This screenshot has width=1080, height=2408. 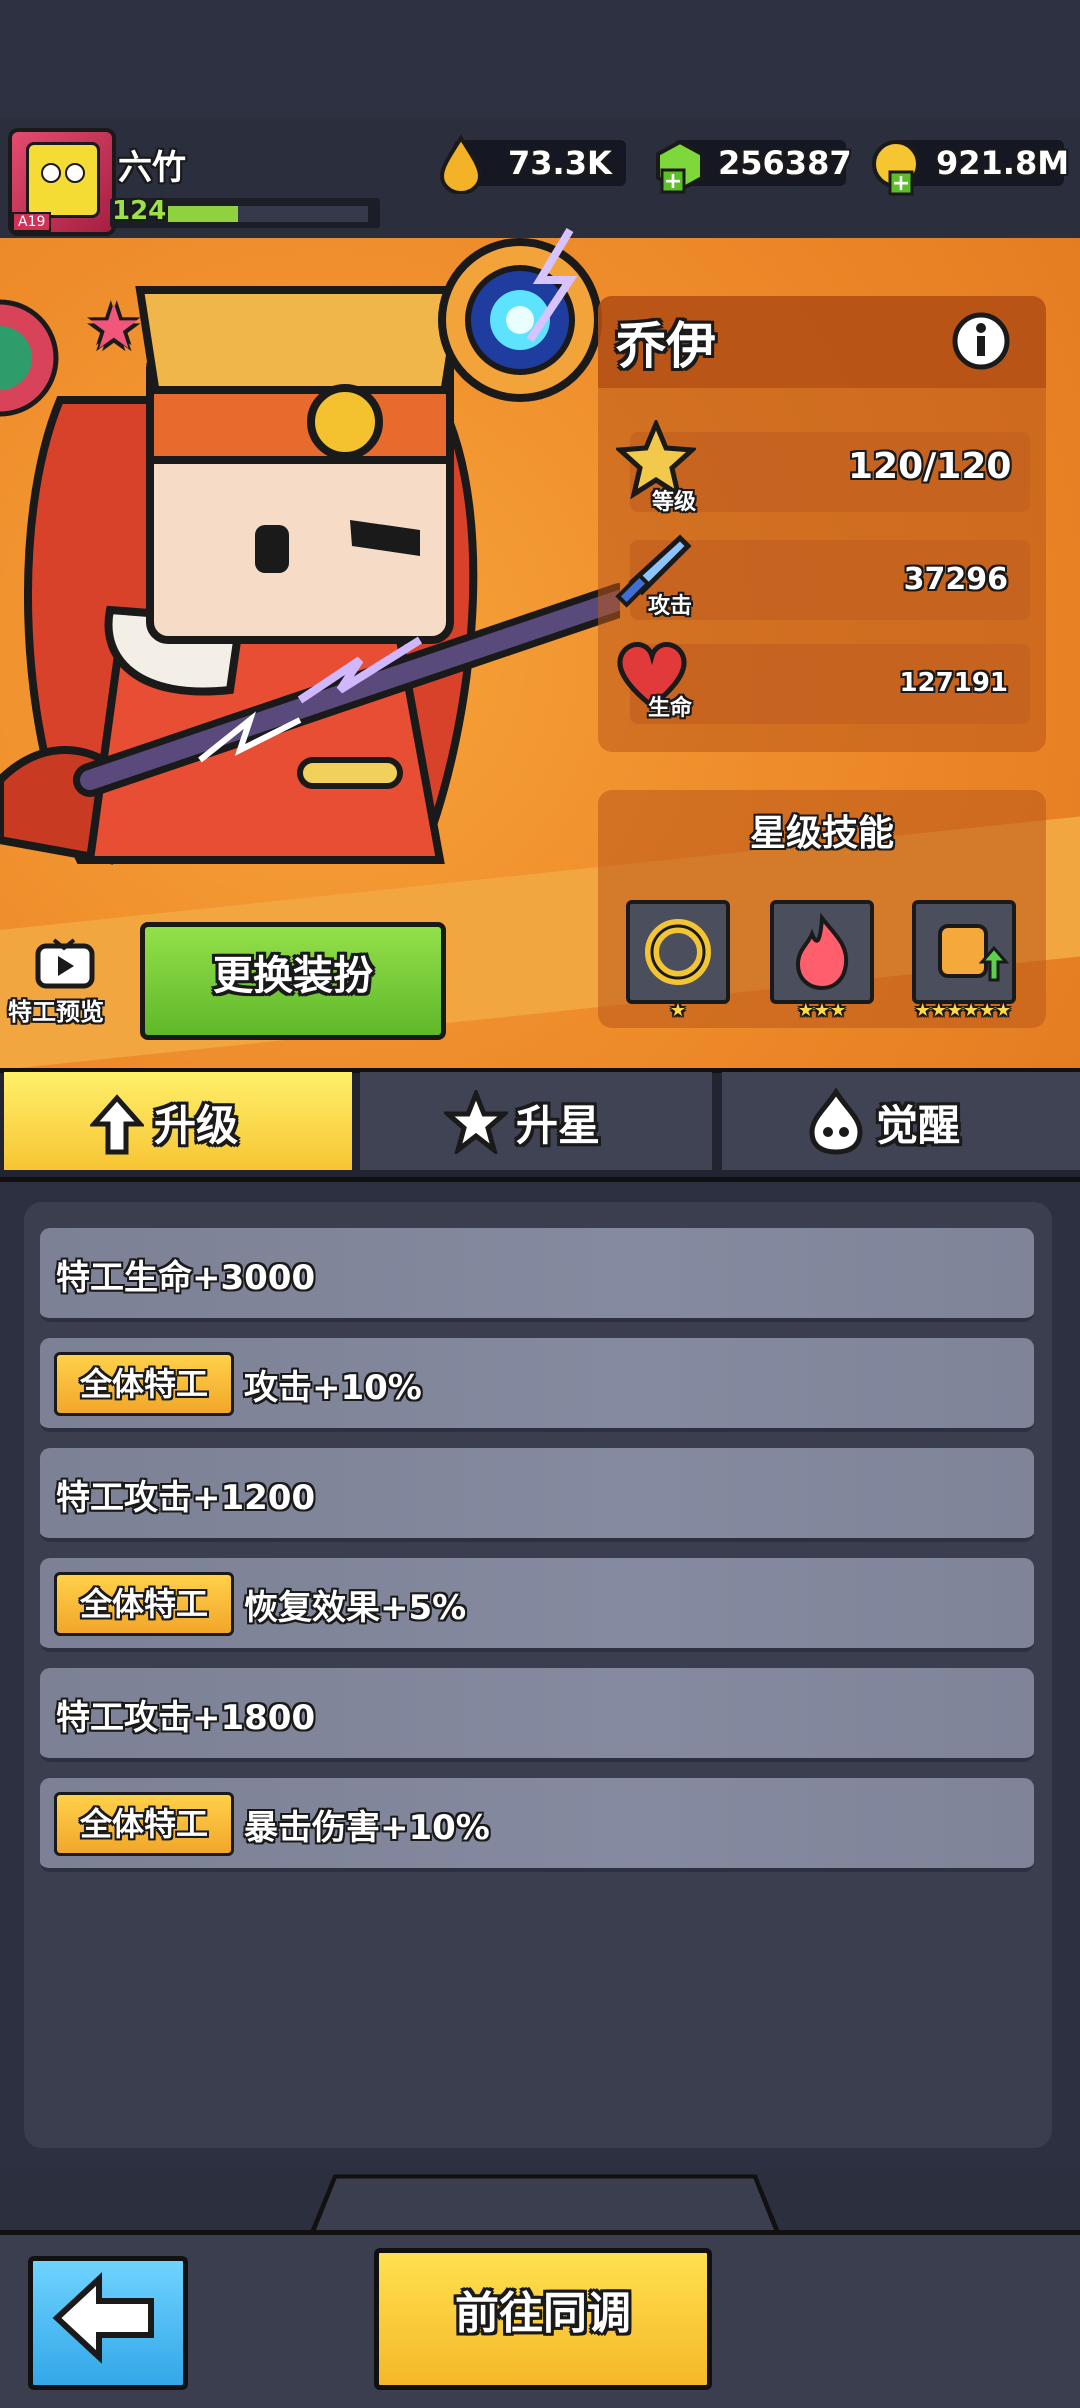 What do you see at coordinates (117, 1124) in the screenshot?
I see `arrow-up-icon` at bounding box center [117, 1124].